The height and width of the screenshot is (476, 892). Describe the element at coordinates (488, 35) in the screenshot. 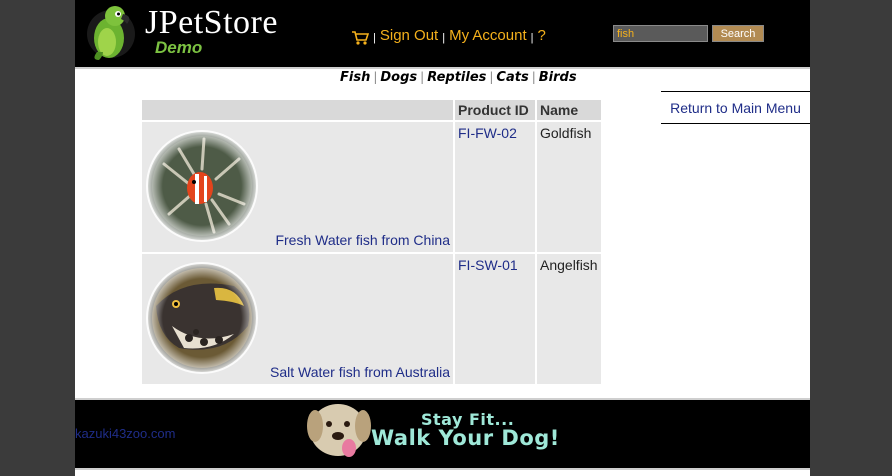

I see `my-account-link: My Account` at that location.